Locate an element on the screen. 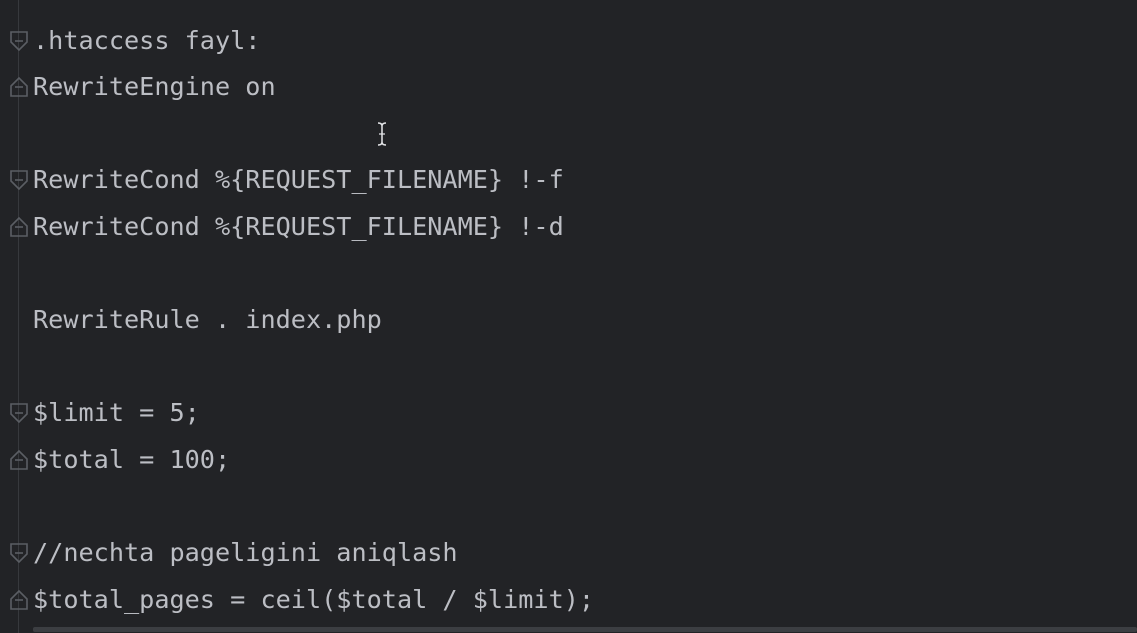  code-text: $total_pages = ceil($total / $limit); is located at coordinates (313, 600).